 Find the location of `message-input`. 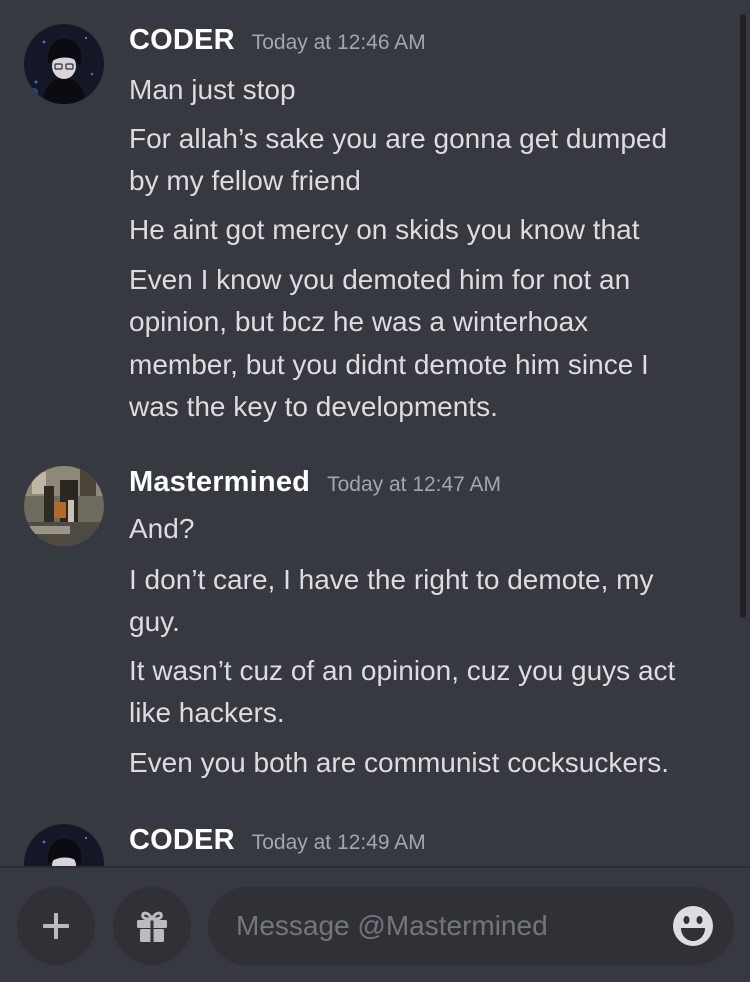

message-input is located at coordinates (446, 926).